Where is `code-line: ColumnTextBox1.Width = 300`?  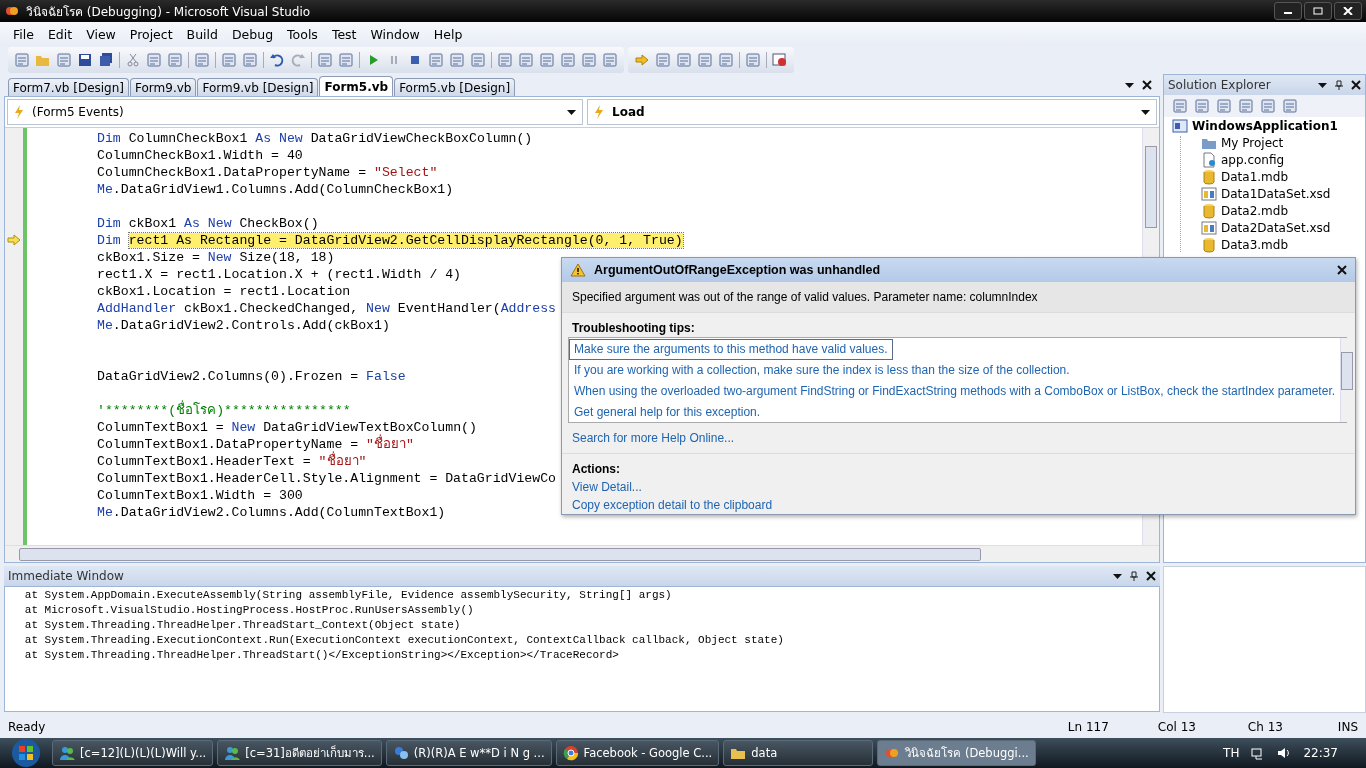 code-line: ColumnTextBox1.Width = 300 is located at coordinates (200, 495).